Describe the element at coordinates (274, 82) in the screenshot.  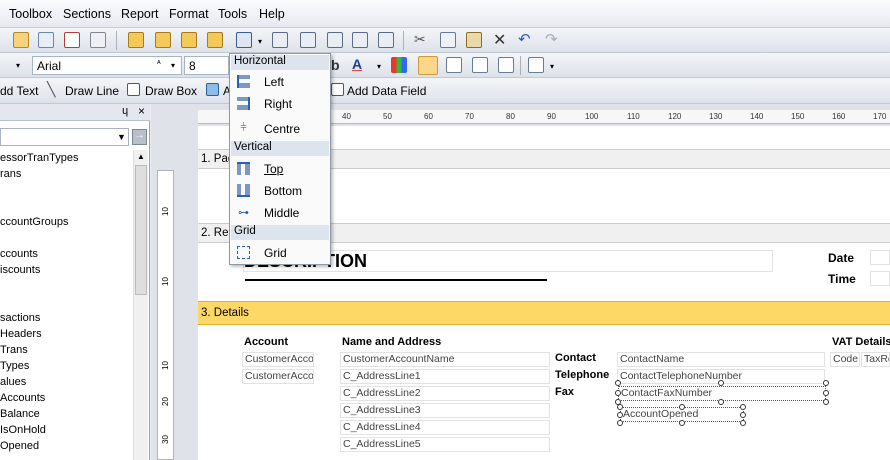
I see `align-left-item: Left` at that location.